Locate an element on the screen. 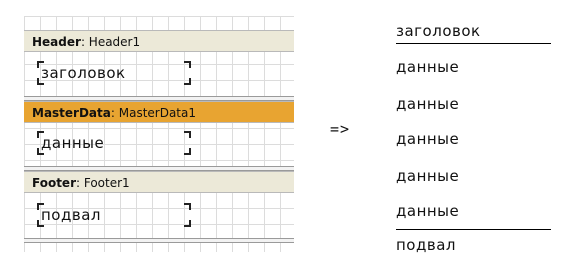  header-textbox-text: заголовок is located at coordinates (83, 73).